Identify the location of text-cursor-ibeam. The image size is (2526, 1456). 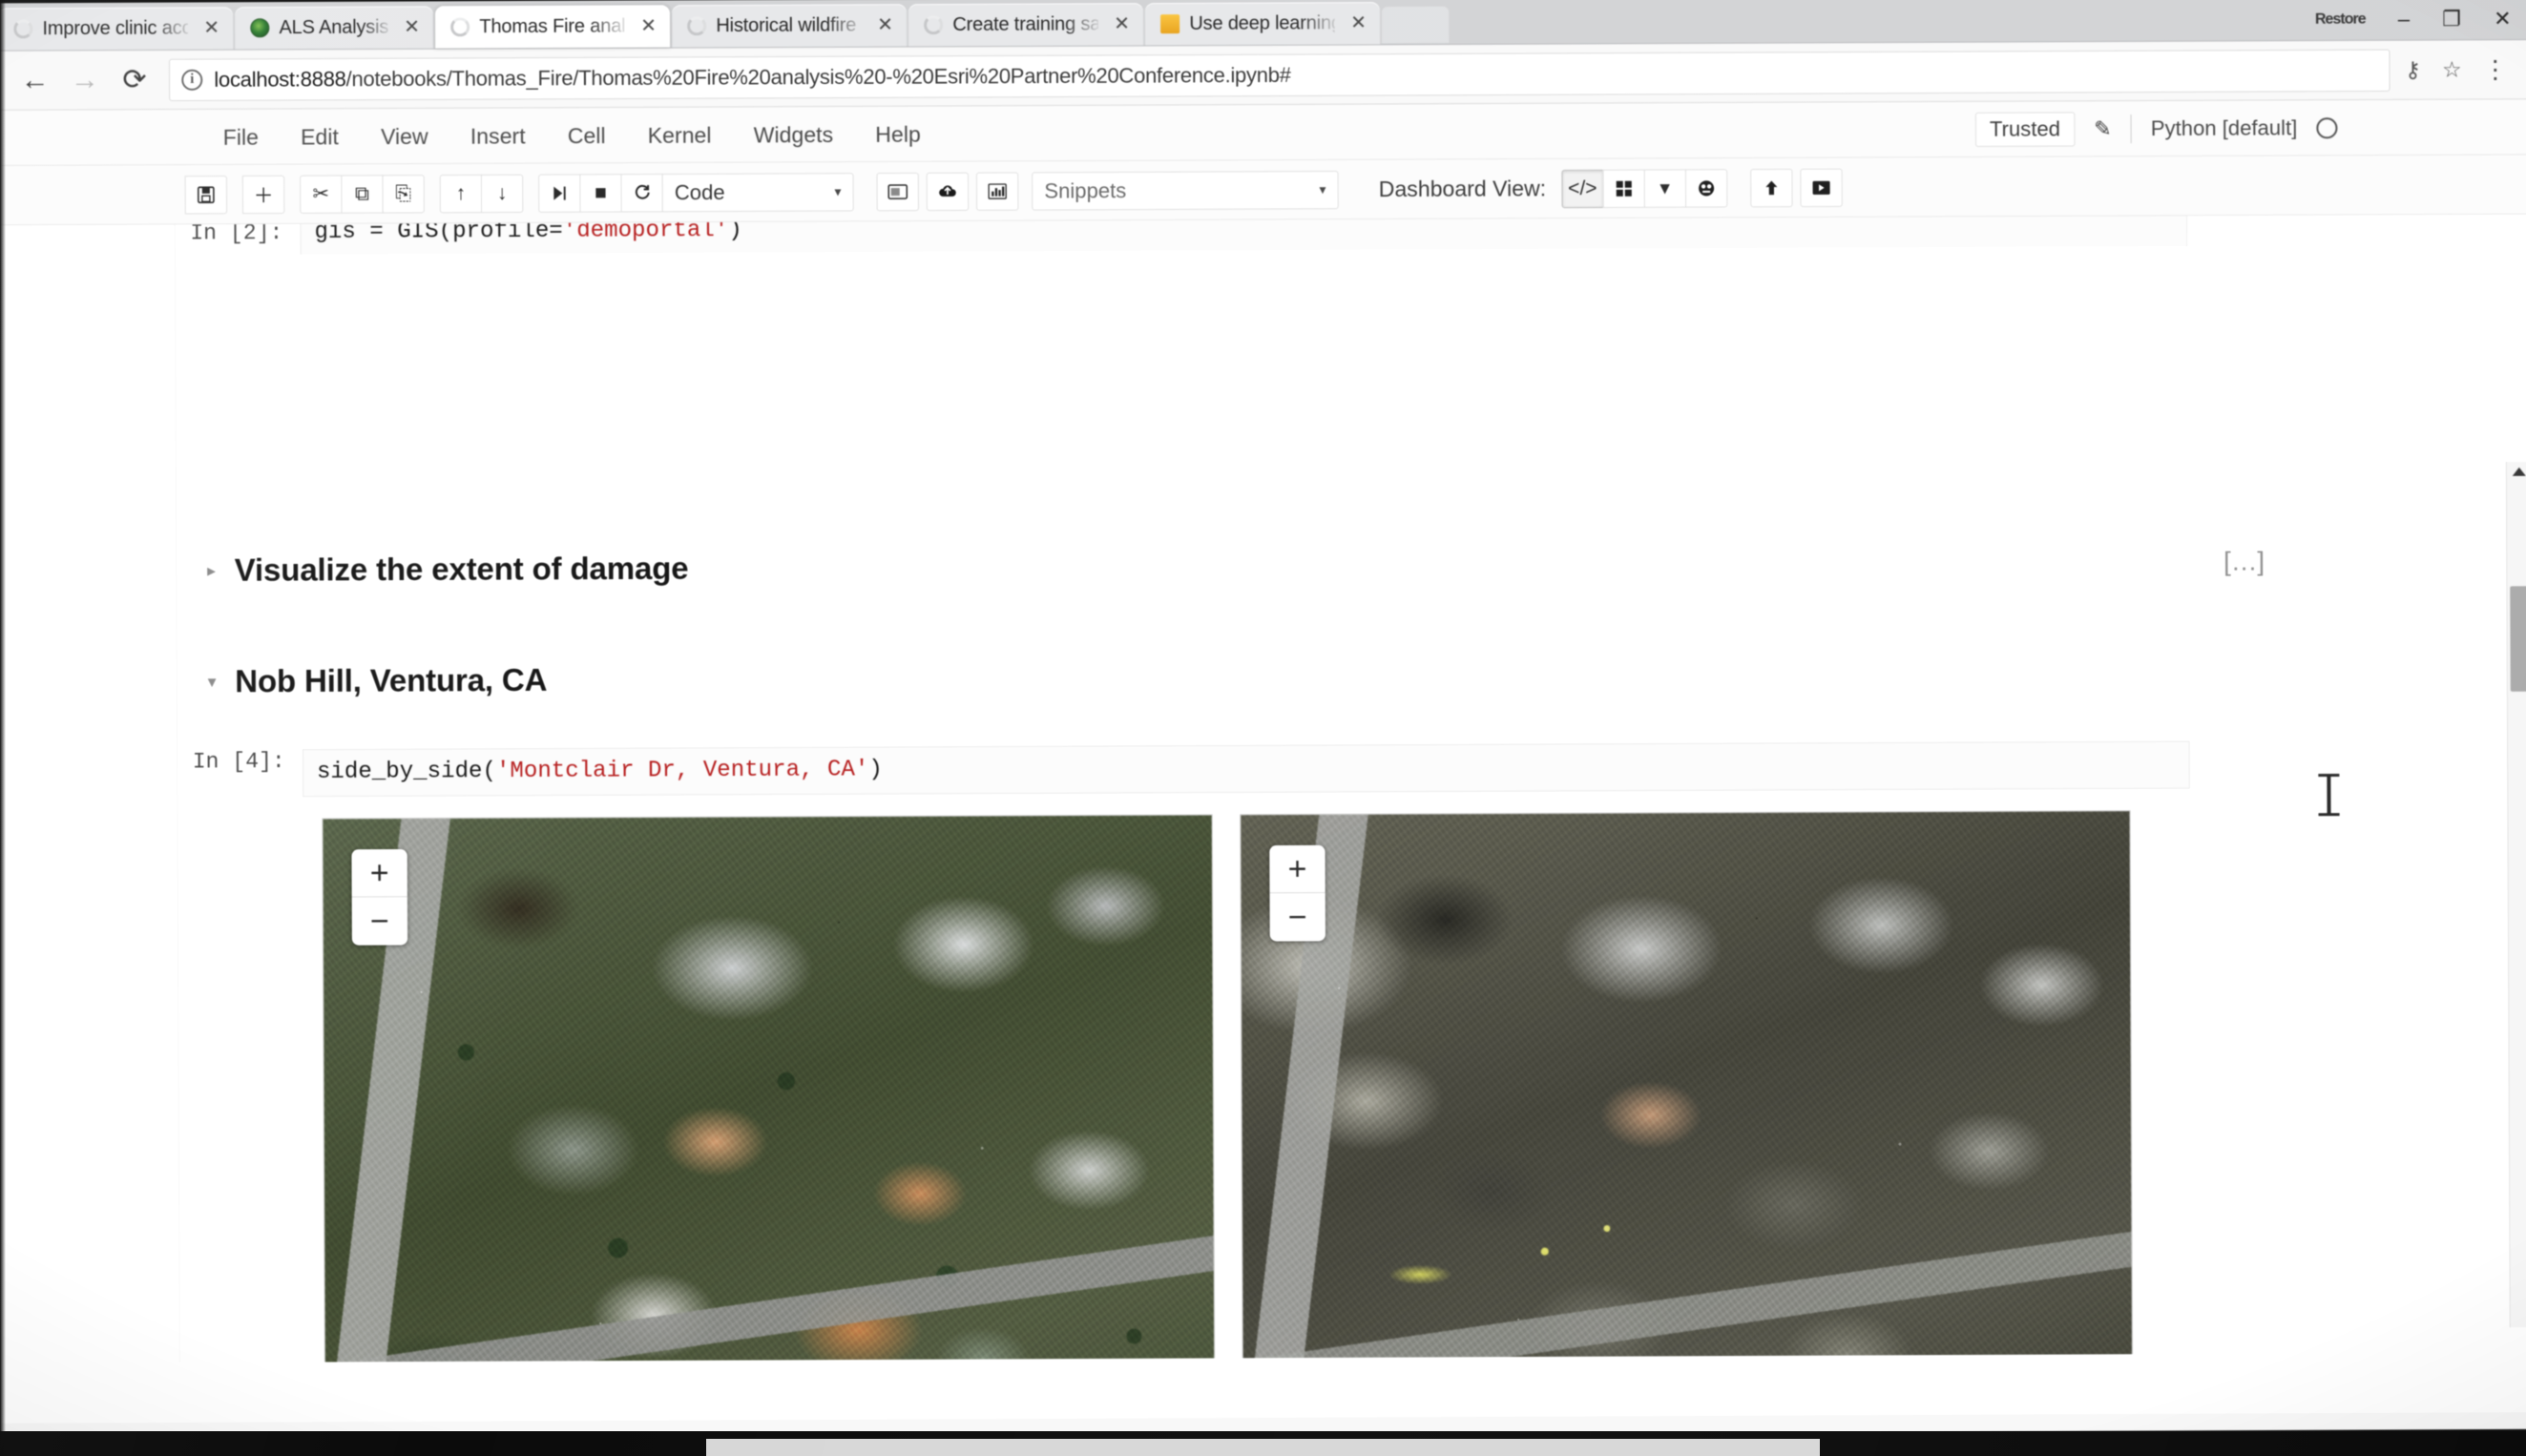
(2329, 795).